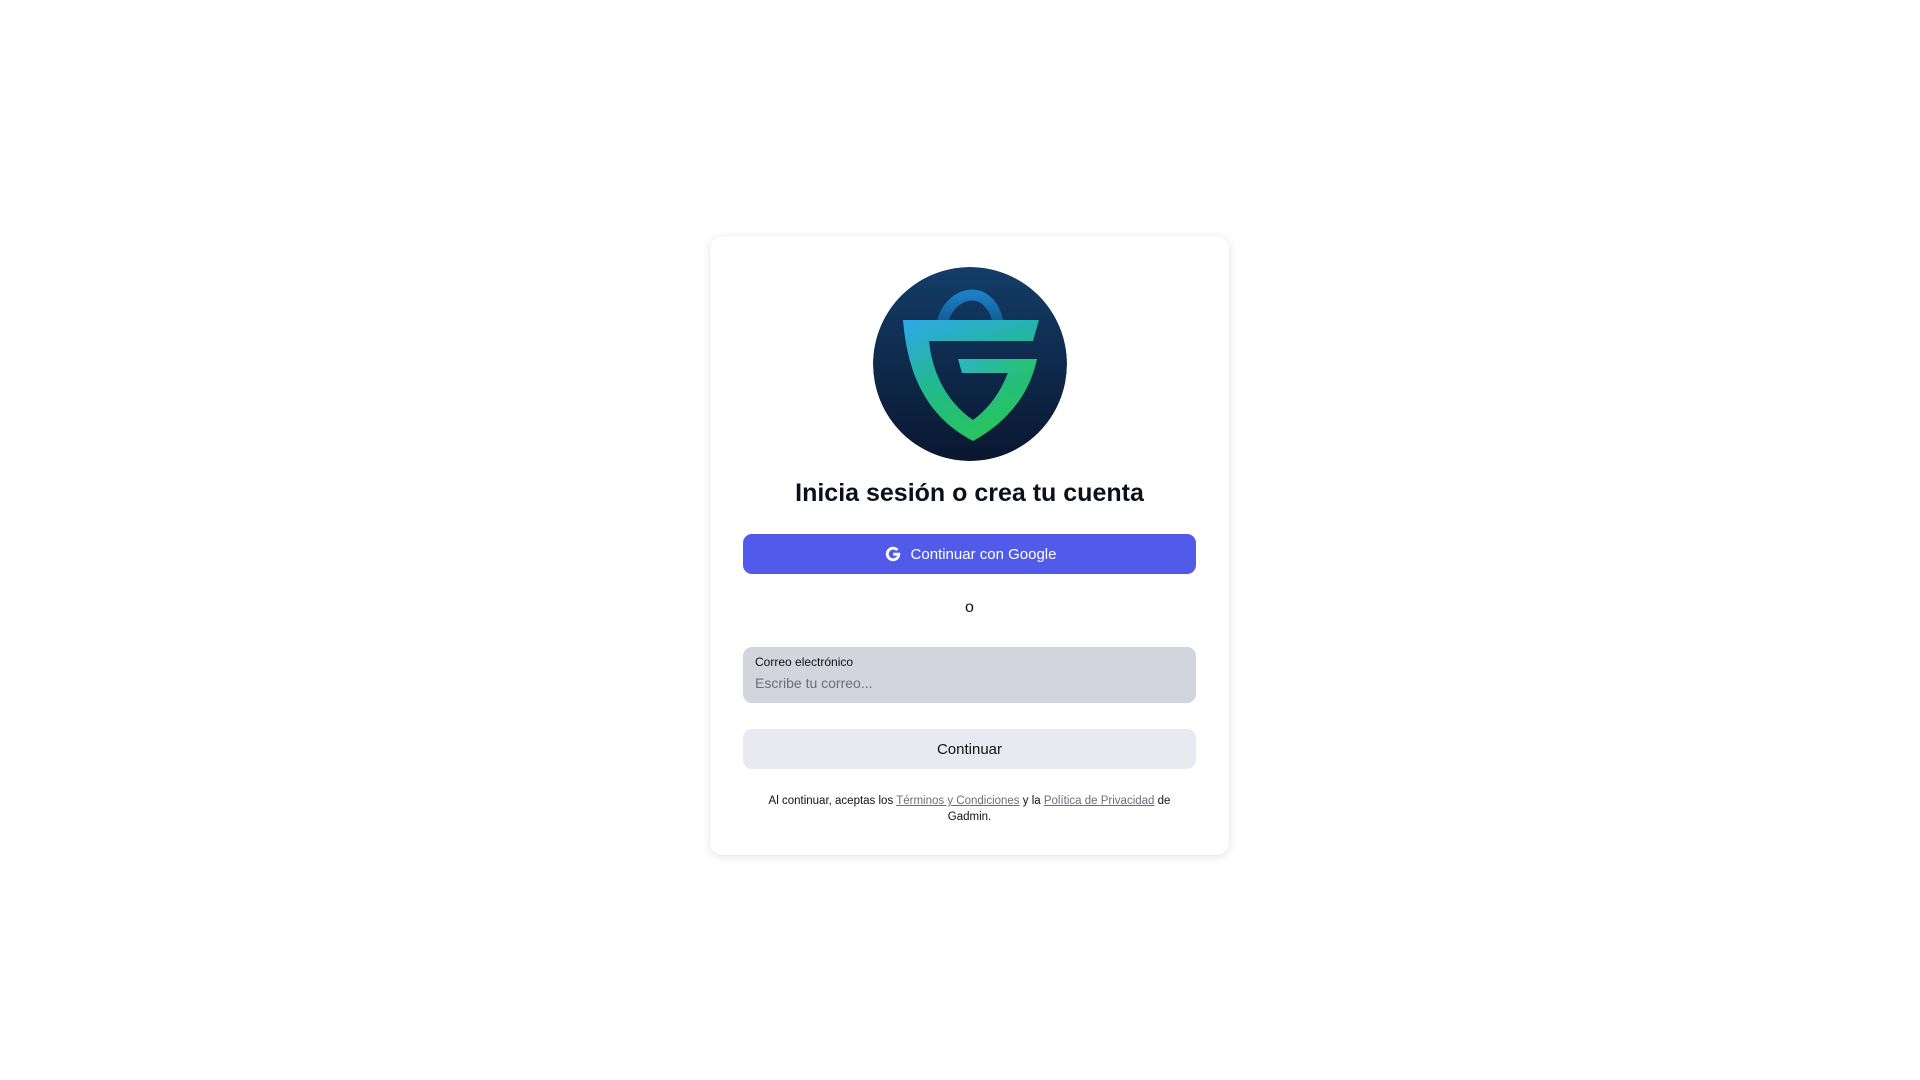  What do you see at coordinates (983, 554) in the screenshot?
I see `google-button-label: Continuar con Google` at bounding box center [983, 554].